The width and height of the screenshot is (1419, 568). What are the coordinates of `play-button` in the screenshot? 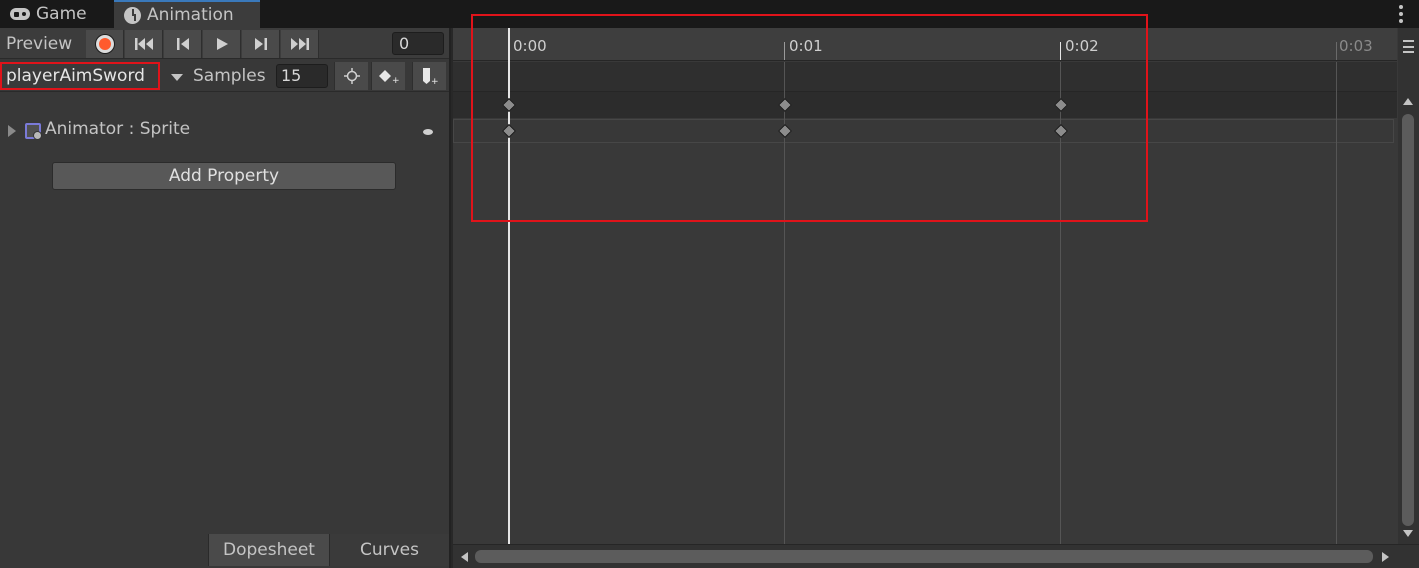 It's located at (222, 44).